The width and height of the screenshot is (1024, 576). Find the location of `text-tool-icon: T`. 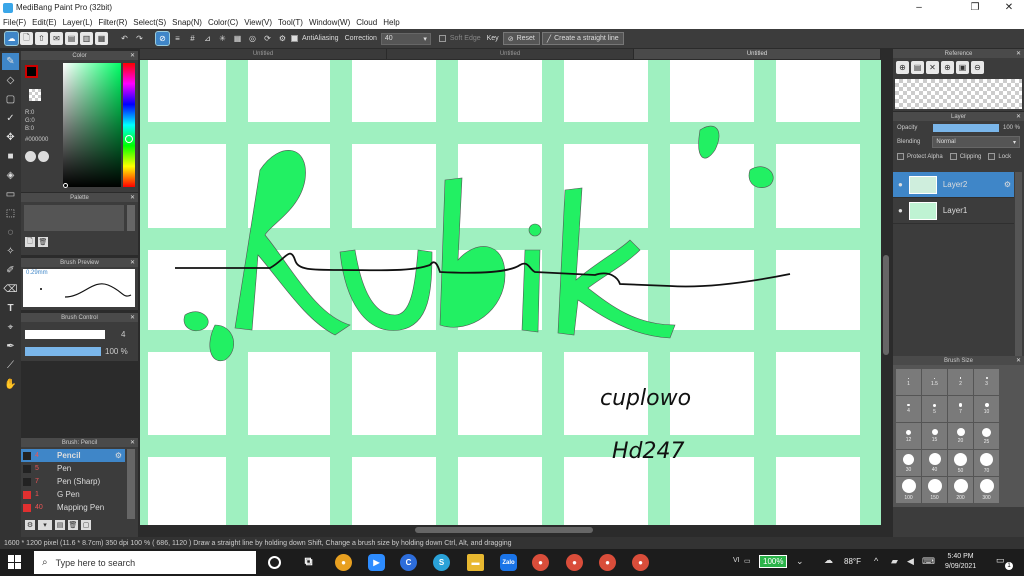

text-tool-icon: T is located at coordinates (10, 308).